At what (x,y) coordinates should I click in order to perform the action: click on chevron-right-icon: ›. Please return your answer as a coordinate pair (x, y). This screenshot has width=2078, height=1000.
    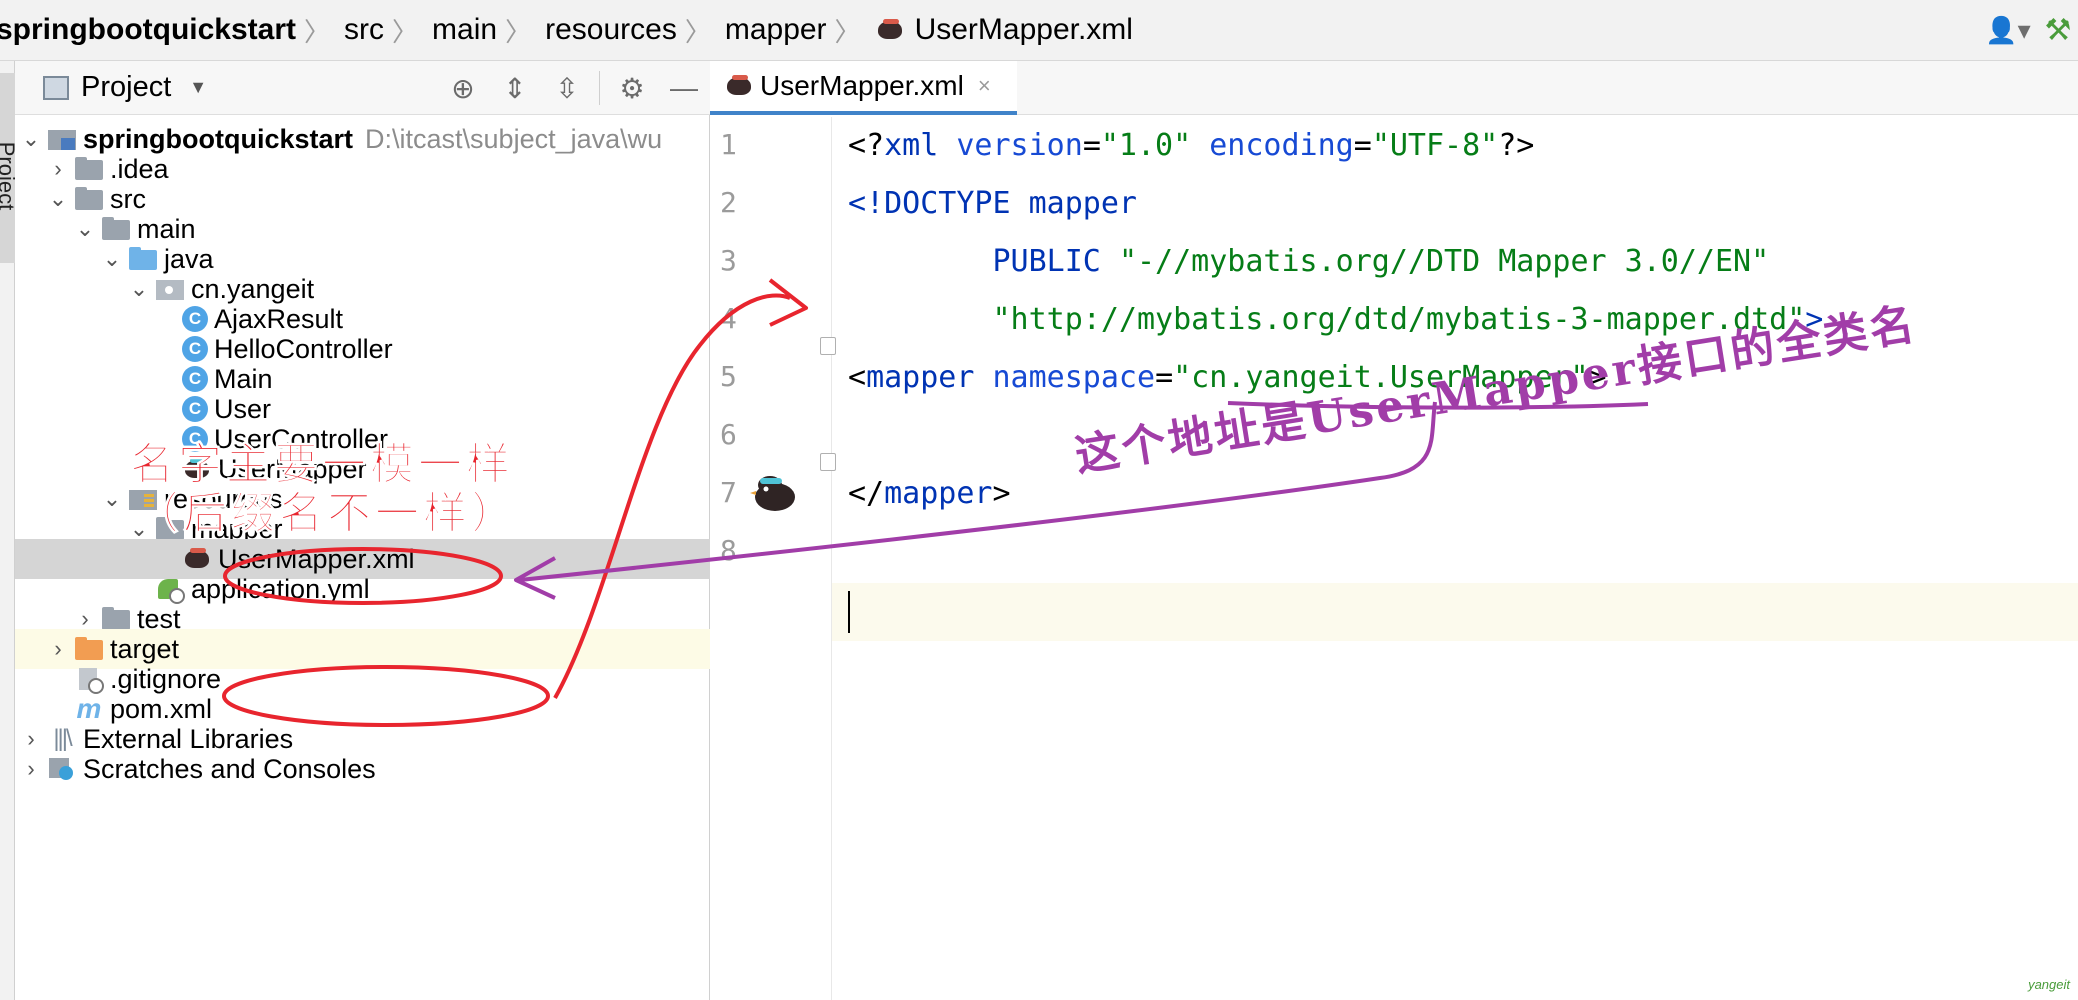
    Looking at the image, I should click on (31, 769).